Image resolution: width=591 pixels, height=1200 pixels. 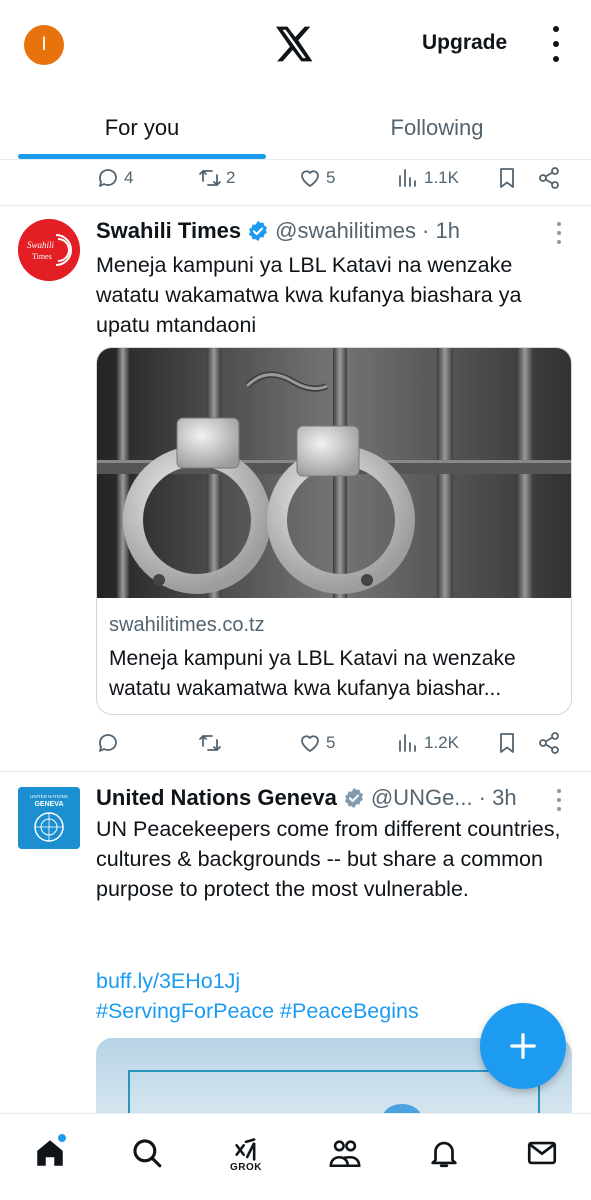 What do you see at coordinates (441, 177) in the screenshot?
I see `views-count: 1.1K` at bounding box center [441, 177].